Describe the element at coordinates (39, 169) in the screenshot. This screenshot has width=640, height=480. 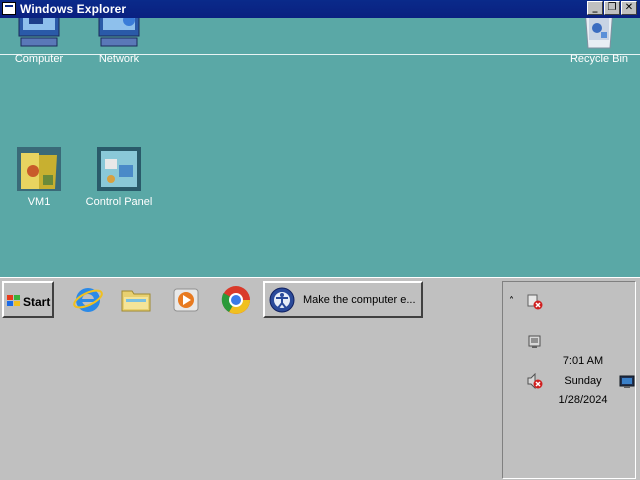
I see `folder-icon` at that location.